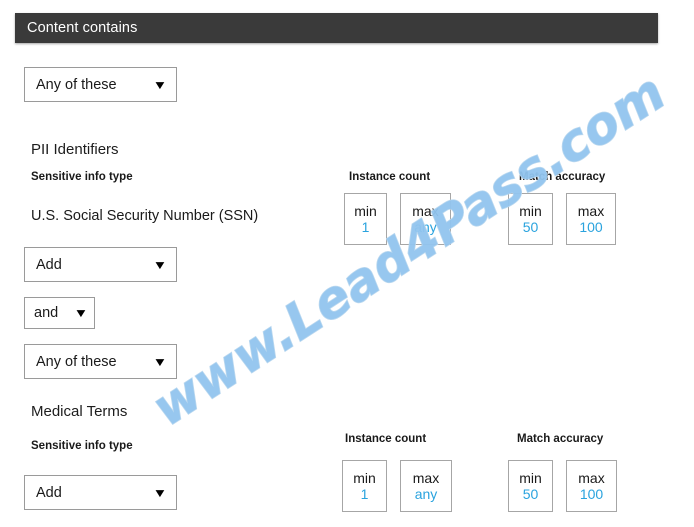 The height and width of the screenshot is (527, 694). What do you see at coordinates (82, 28) in the screenshot?
I see `page-title: Content contains` at bounding box center [82, 28].